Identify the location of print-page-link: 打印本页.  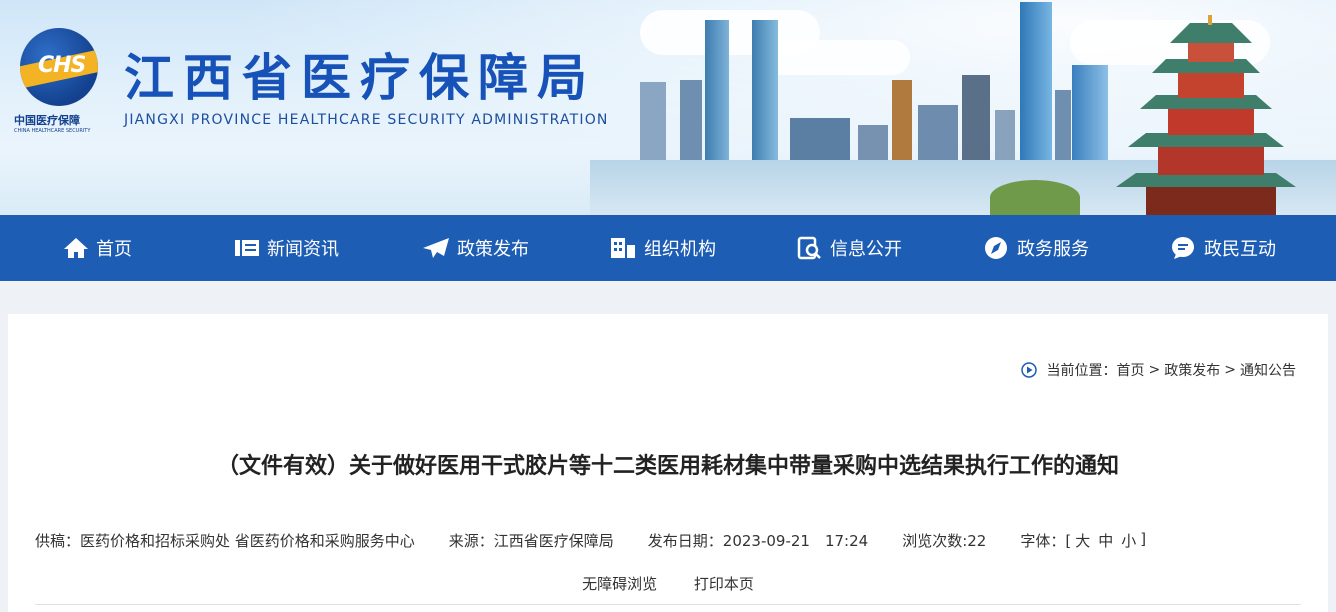
(724, 584).